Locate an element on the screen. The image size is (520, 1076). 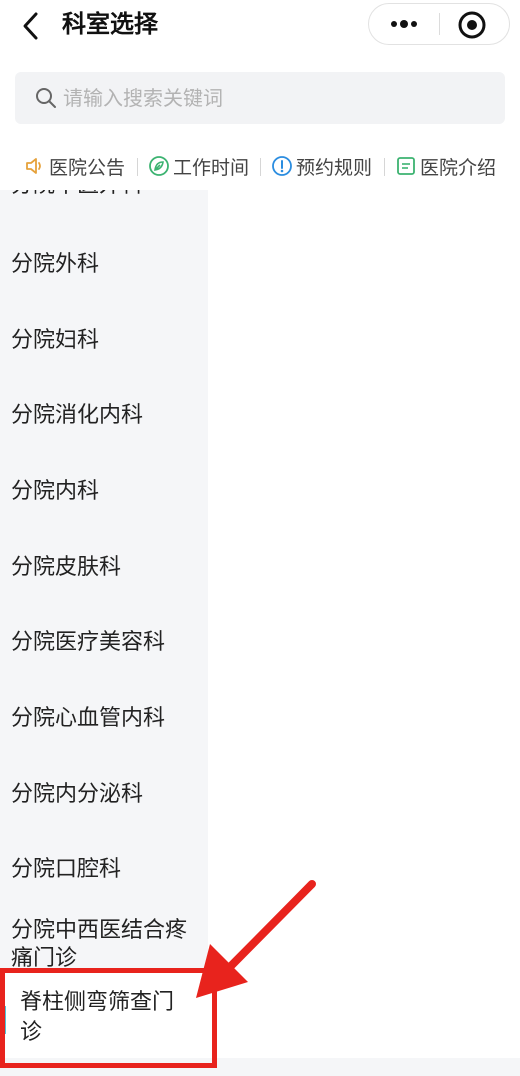
tab-label: 工作时间 is located at coordinates (211, 167).